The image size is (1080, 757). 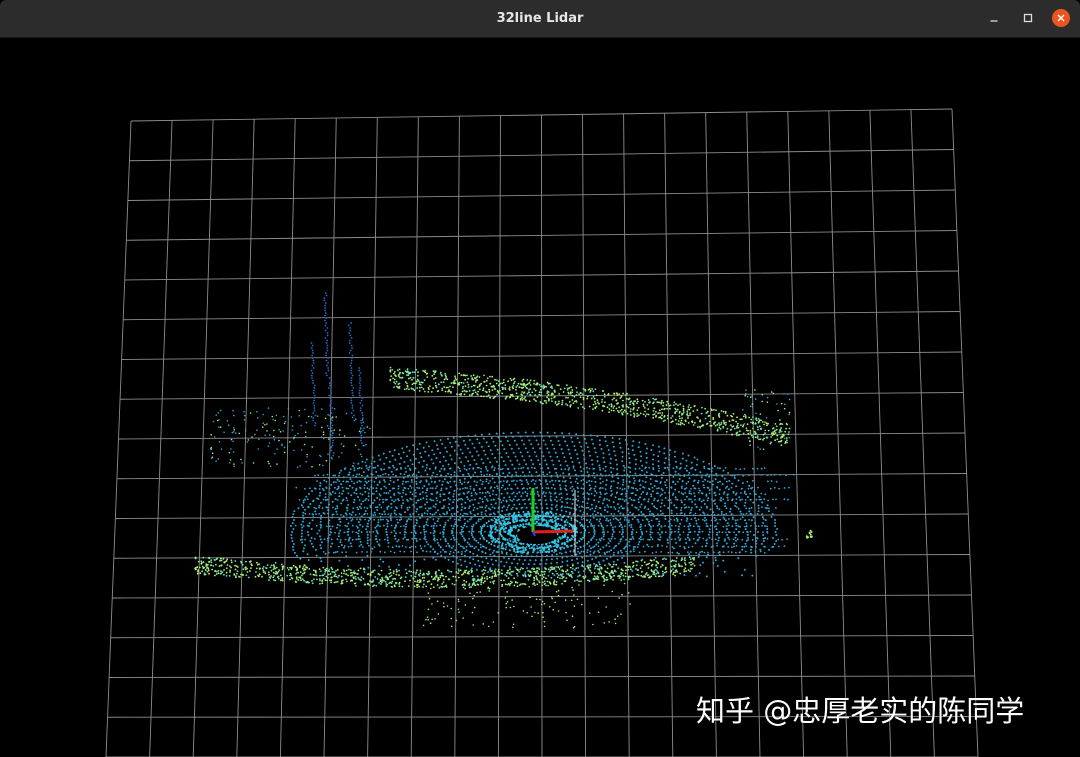 What do you see at coordinates (1028, 18) in the screenshot?
I see `maximize-button` at bounding box center [1028, 18].